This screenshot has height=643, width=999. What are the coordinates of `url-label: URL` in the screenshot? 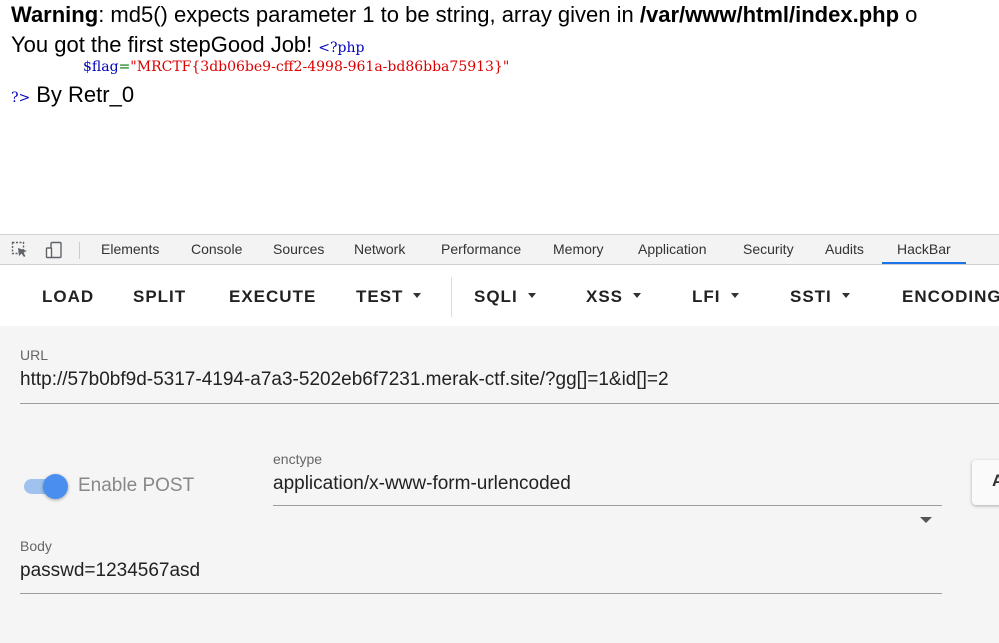 It's located at (34, 355).